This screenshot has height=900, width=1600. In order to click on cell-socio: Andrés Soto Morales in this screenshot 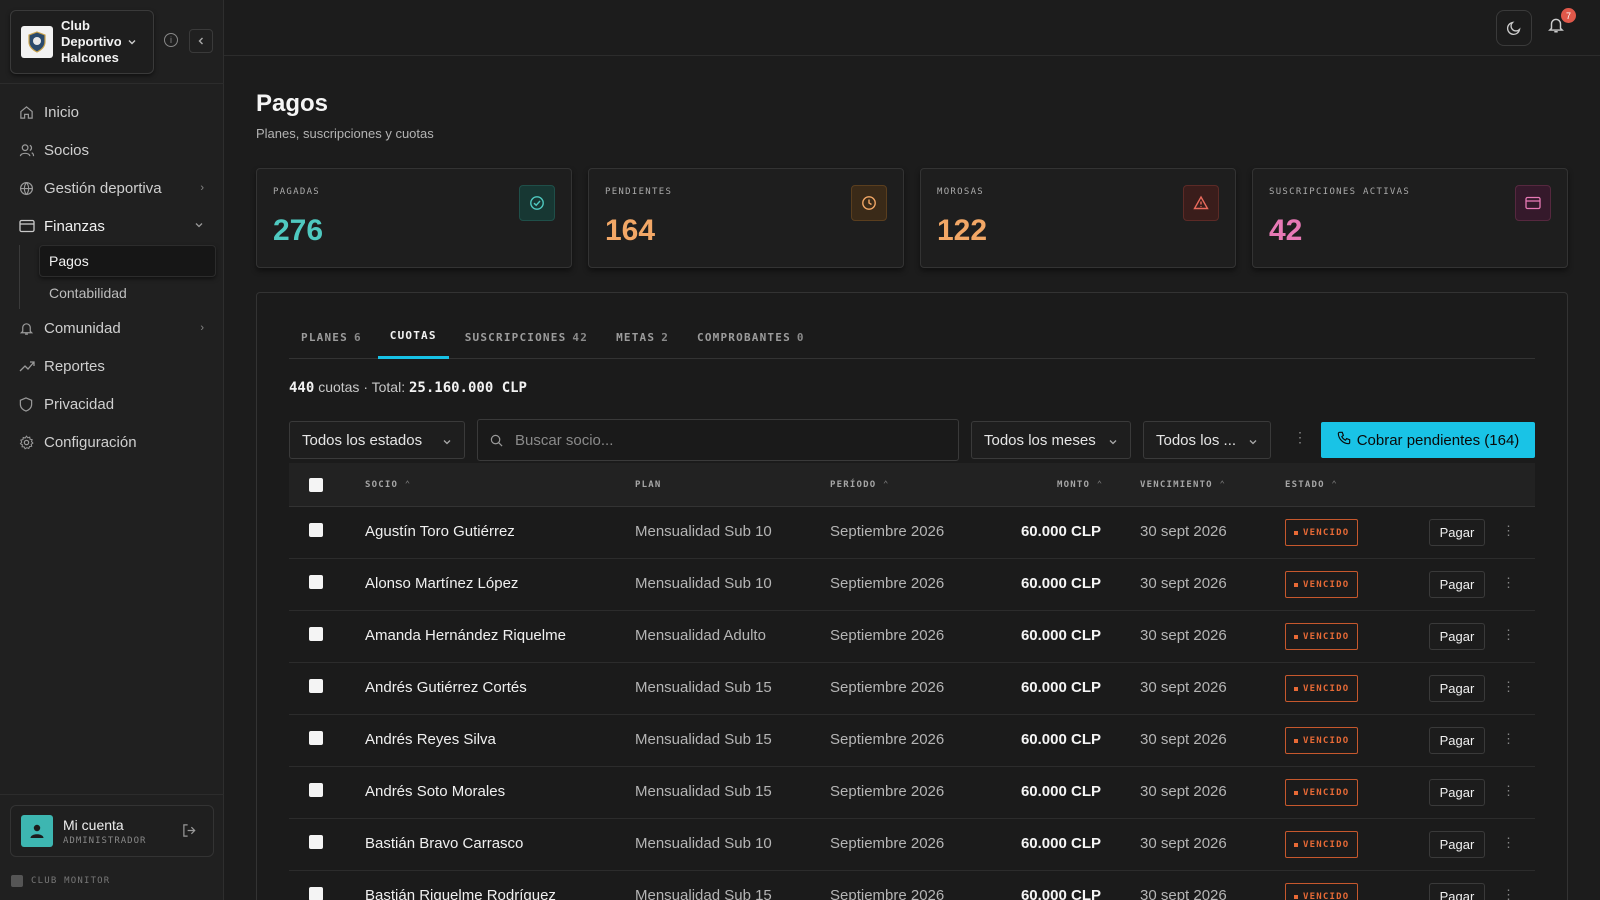, I will do `click(435, 791)`.